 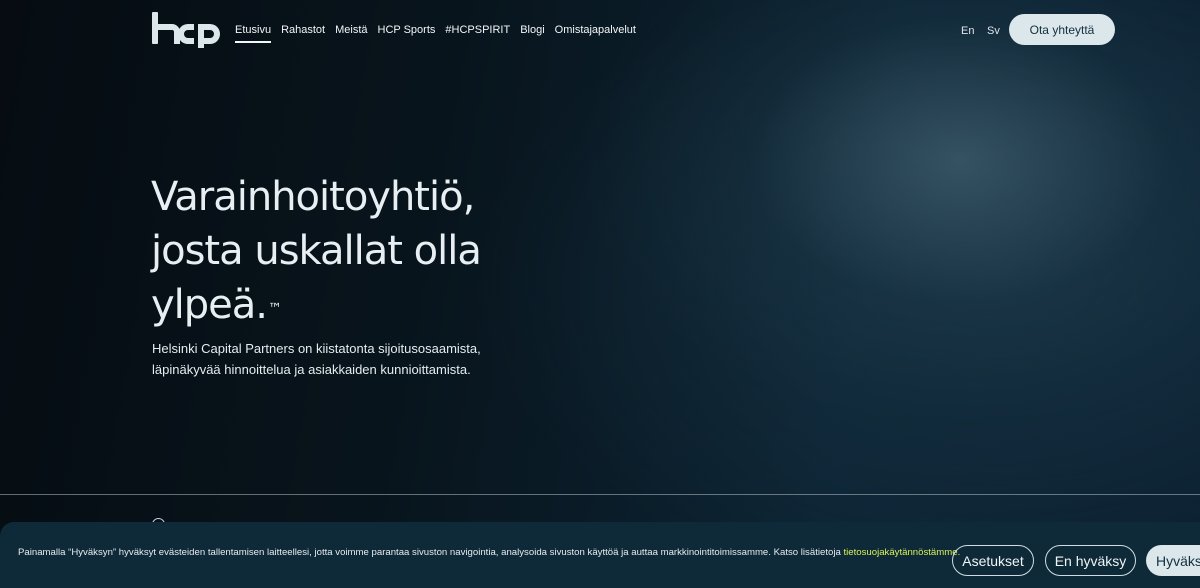 I want to click on privacy-policy-link: tietosuojakäytännöstämme., so click(x=901, y=552).